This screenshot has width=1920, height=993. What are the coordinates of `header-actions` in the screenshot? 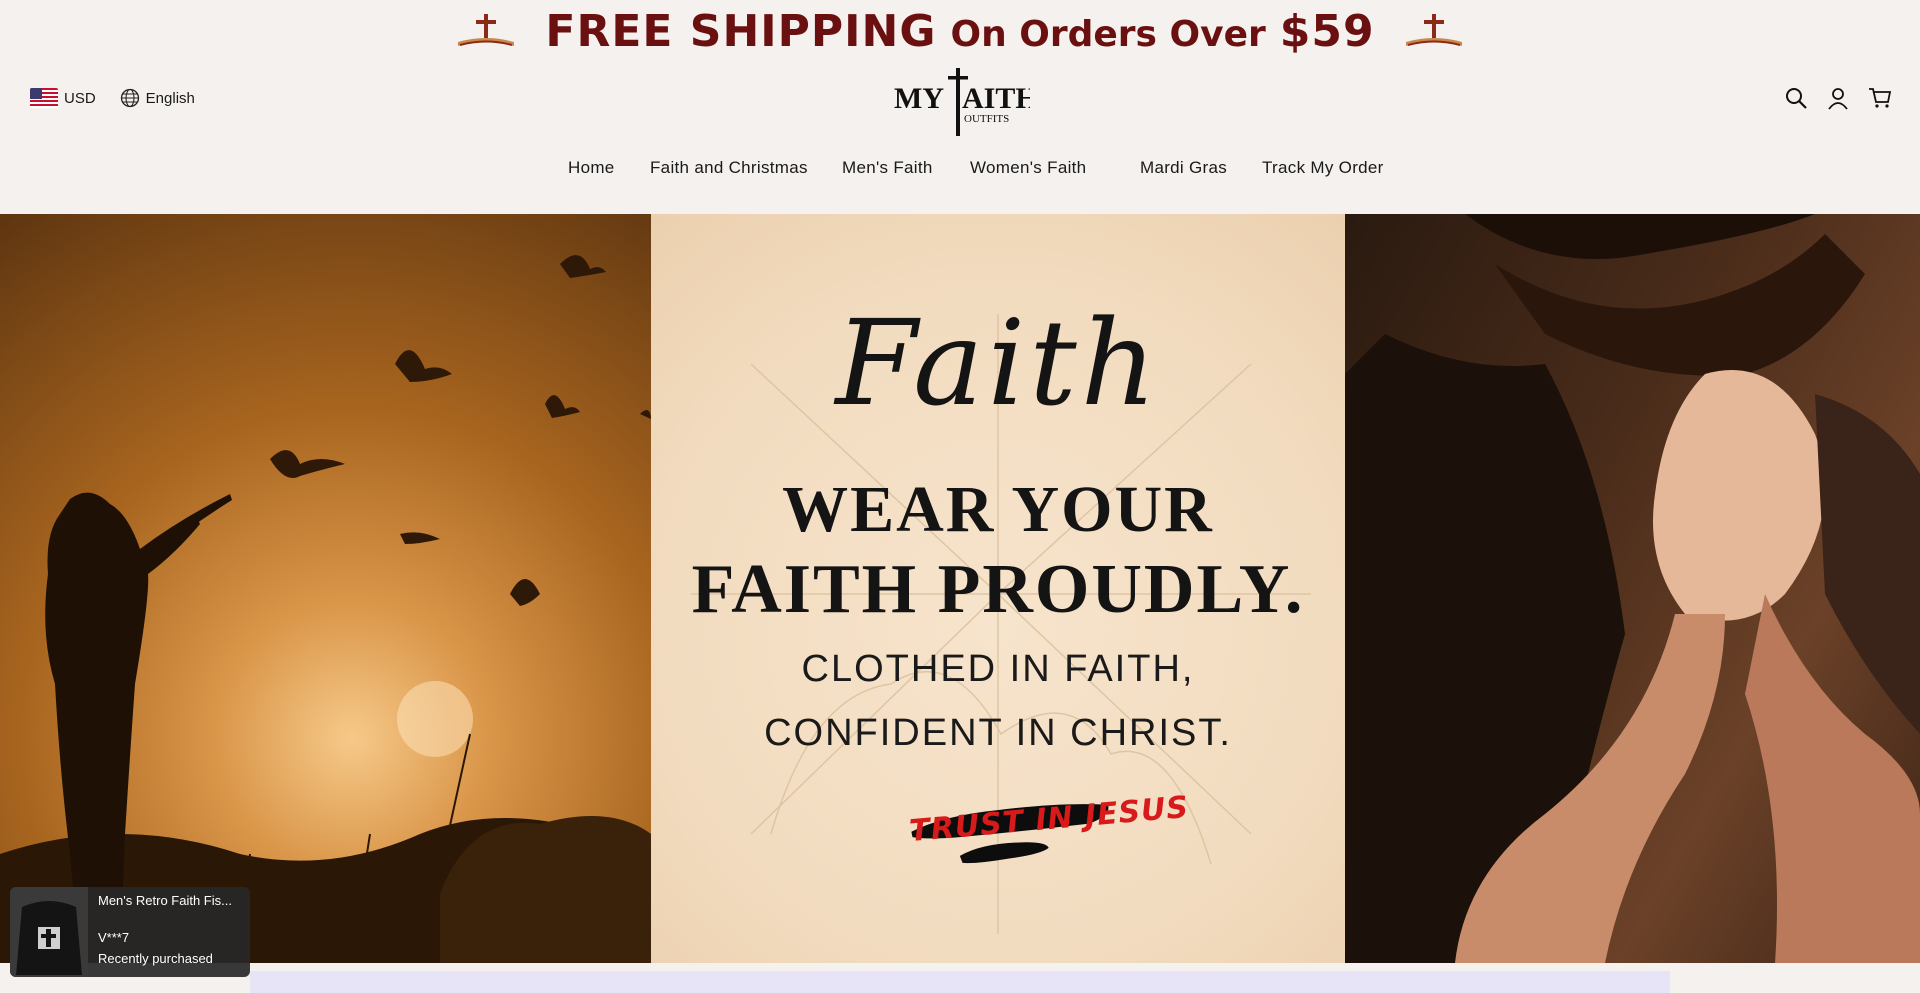 It's located at (1838, 98).